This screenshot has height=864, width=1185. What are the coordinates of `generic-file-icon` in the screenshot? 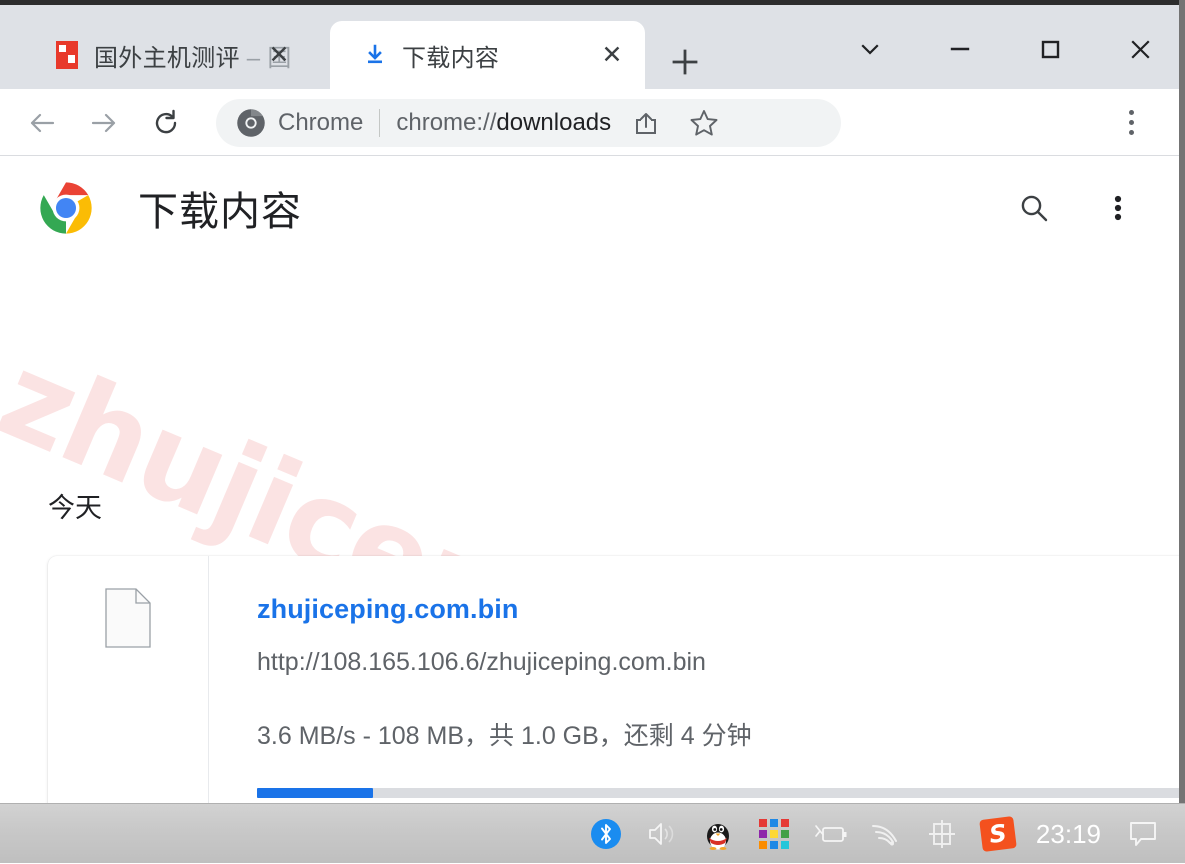 It's located at (128, 618).